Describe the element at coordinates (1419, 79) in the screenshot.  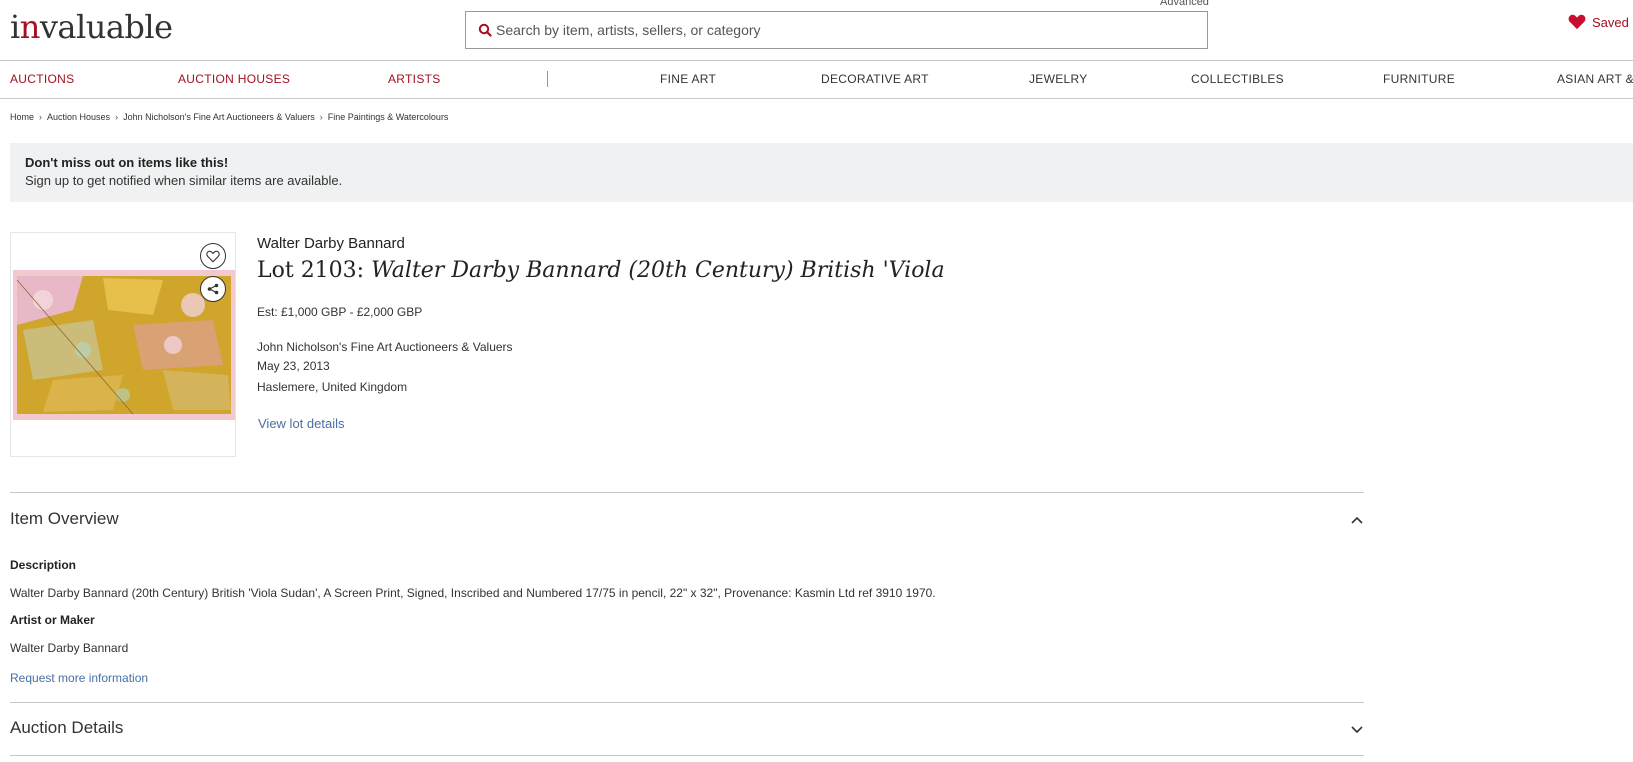
I see `nav-furniture: FURNITURE` at that location.